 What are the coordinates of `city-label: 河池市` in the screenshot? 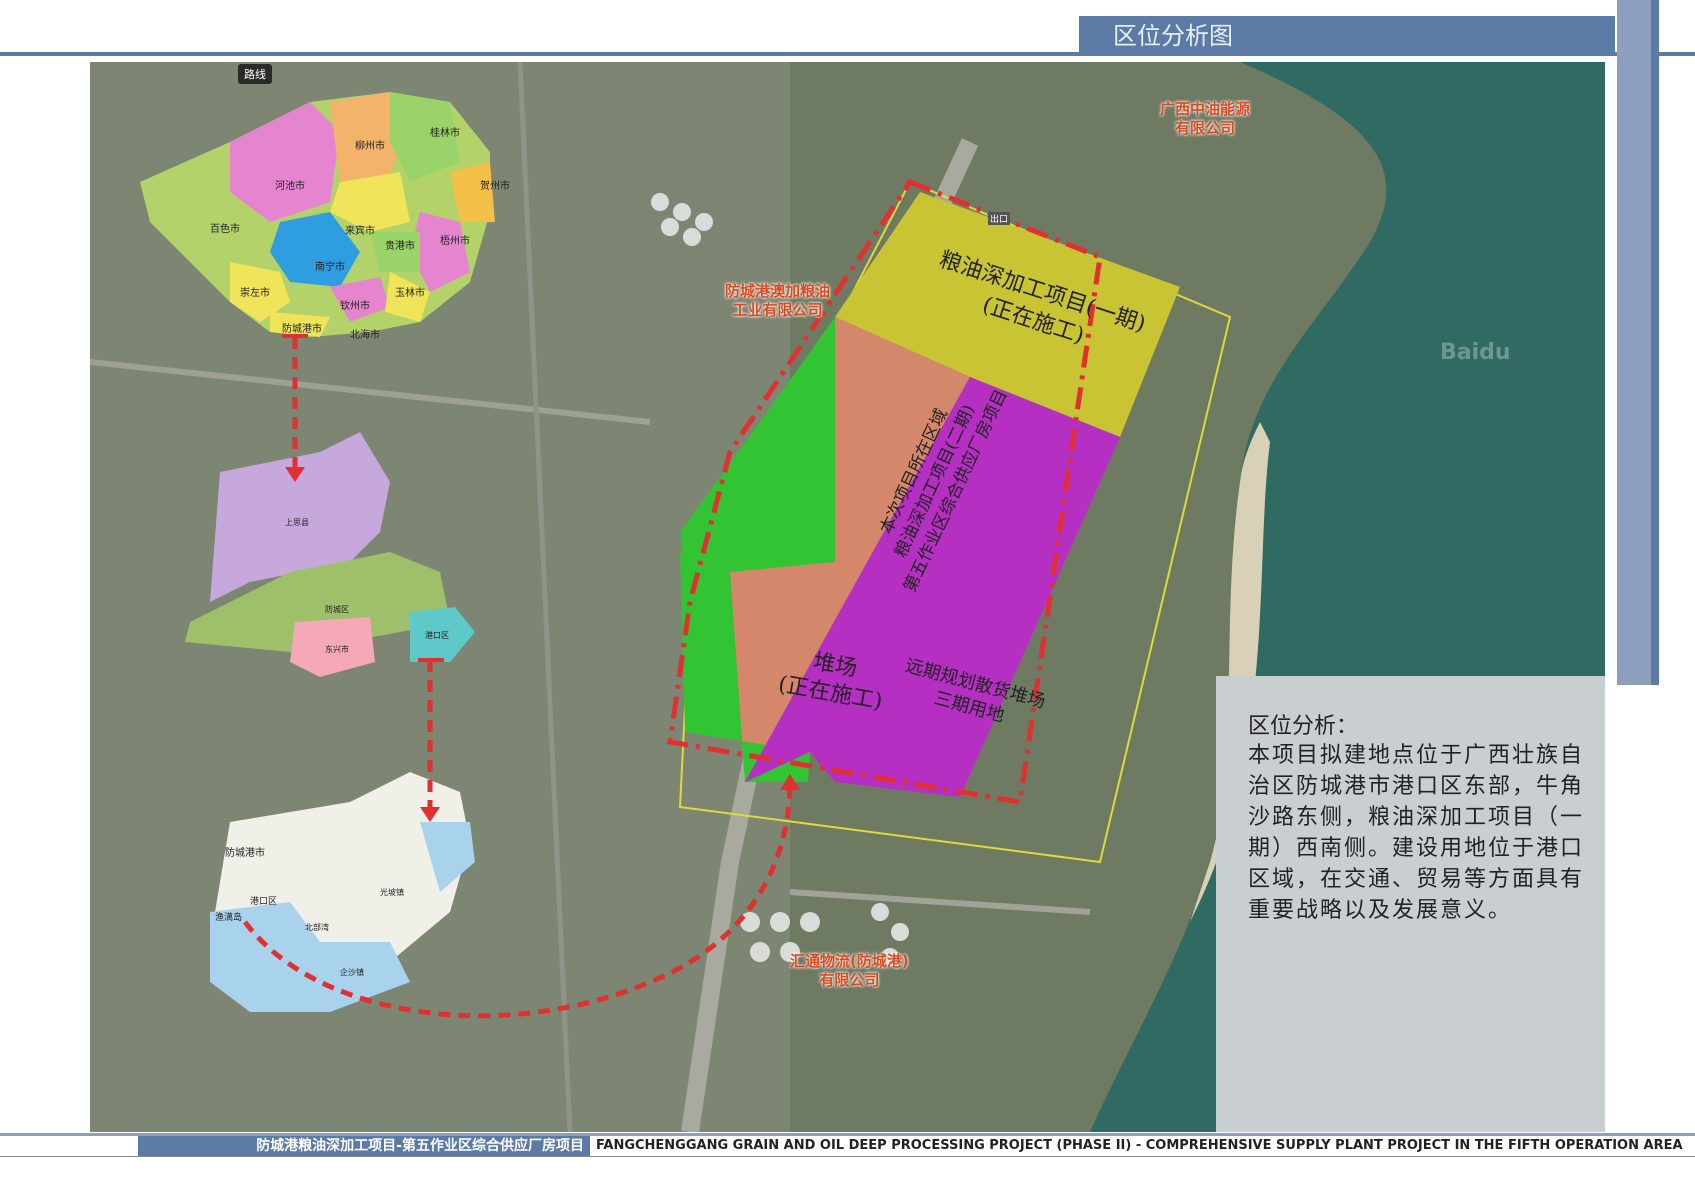 It's located at (290, 186).